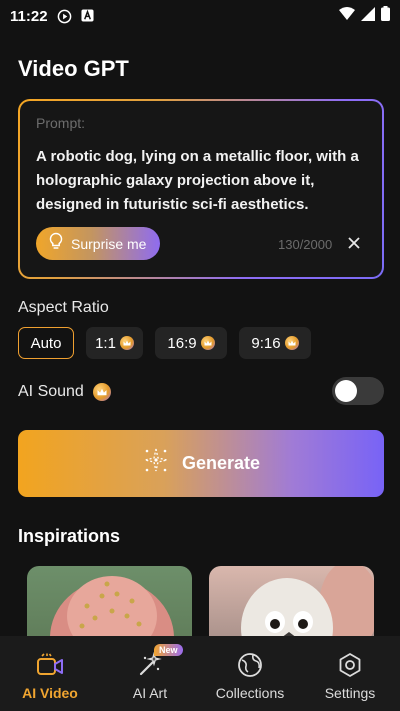 This screenshot has width=400, height=711. Describe the element at coordinates (347, 16) in the screenshot. I see `wifi-icon` at that location.